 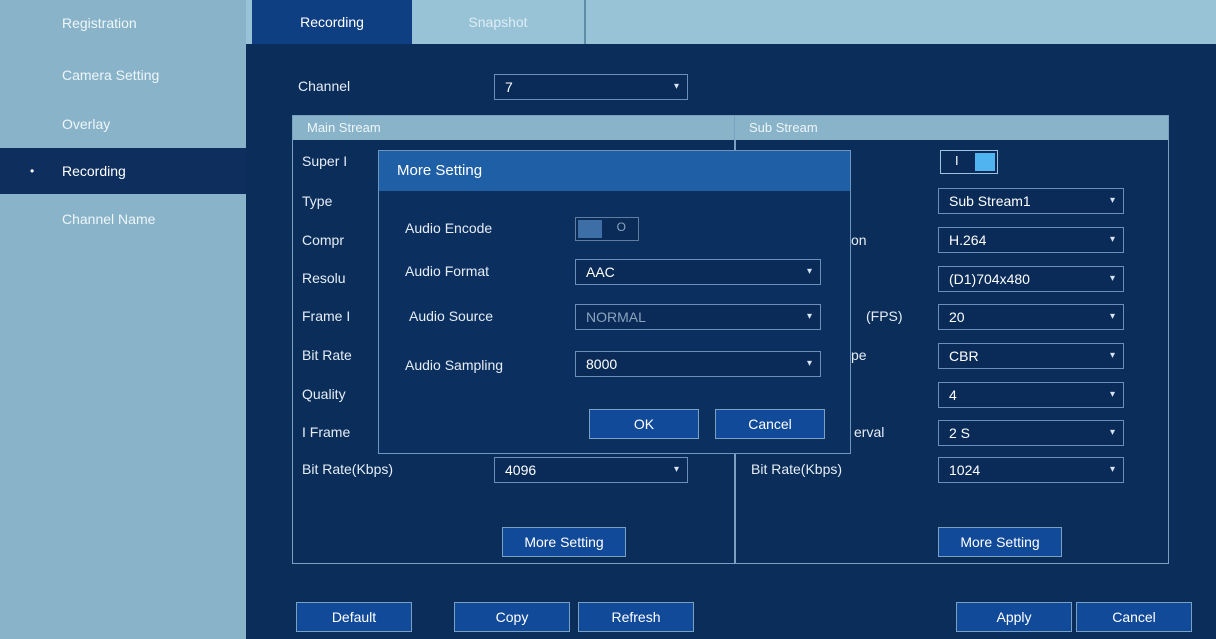 I want to click on main-bit-rate-type-label: Bit Rate, so click(x=327, y=355).